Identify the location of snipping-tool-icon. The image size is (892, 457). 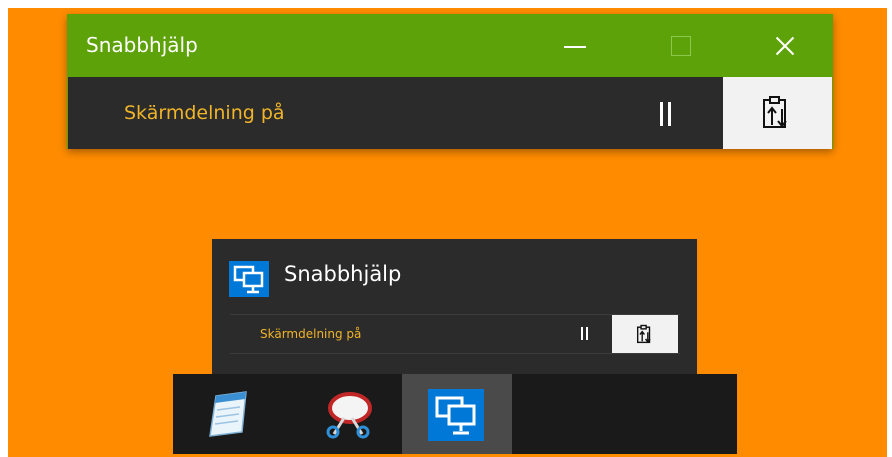
(349, 415).